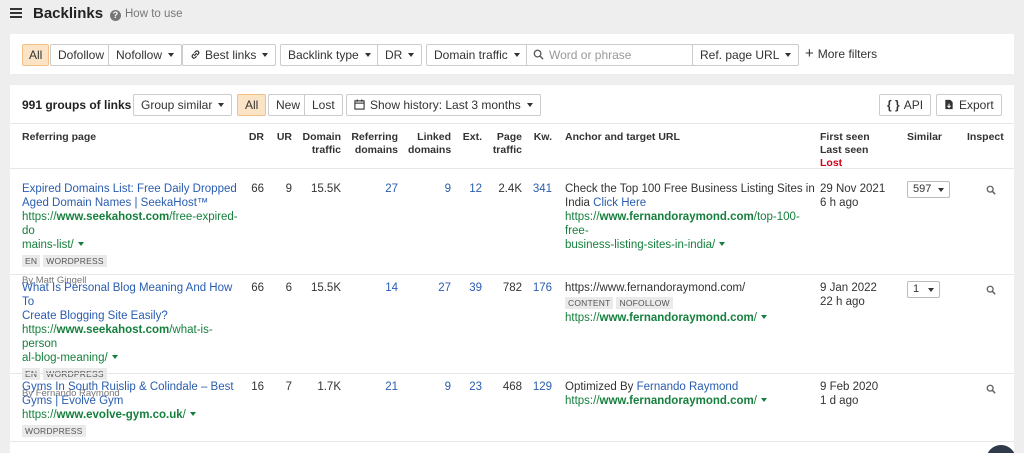 The width and height of the screenshot is (1024, 453). What do you see at coordinates (893, 105) in the screenshot?
I see `code-braces-icon: { }` at bounding box center [893, 105].